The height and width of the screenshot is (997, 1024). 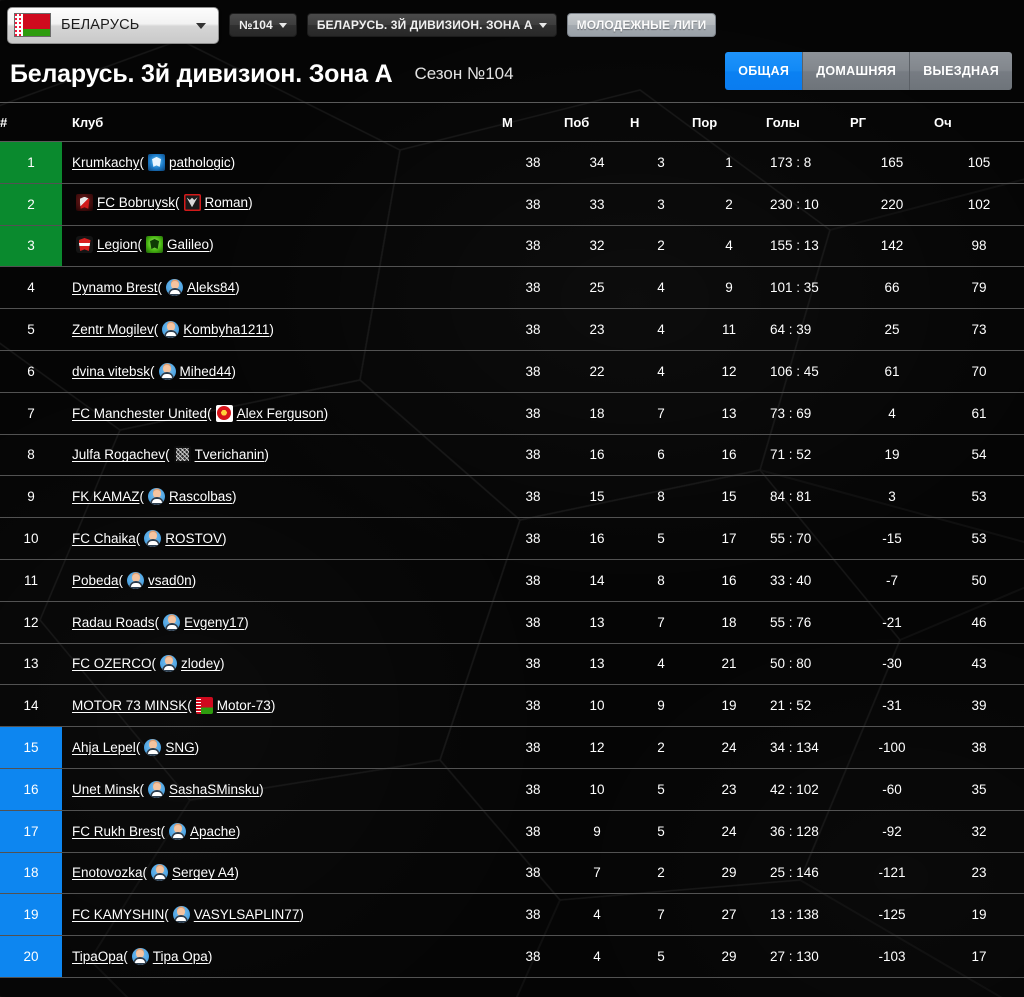 What do you see at coordinates (139, 413) in the screenshot?
I see `club-link: FC Manchester United` at bounding box center [139, 413].